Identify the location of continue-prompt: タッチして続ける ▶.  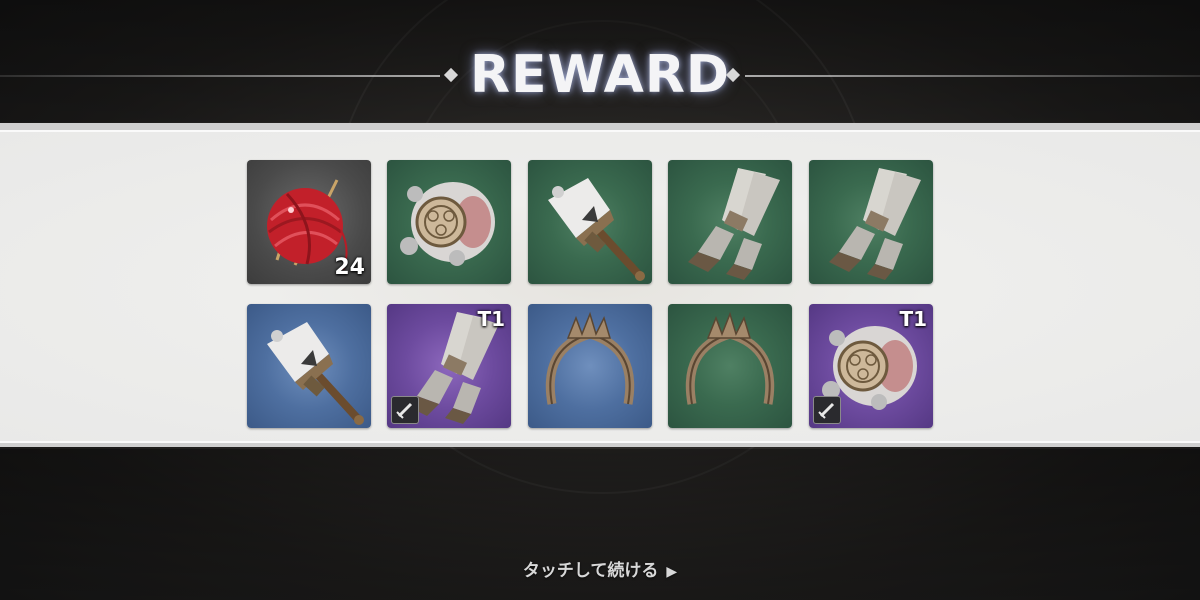
(600, 571).